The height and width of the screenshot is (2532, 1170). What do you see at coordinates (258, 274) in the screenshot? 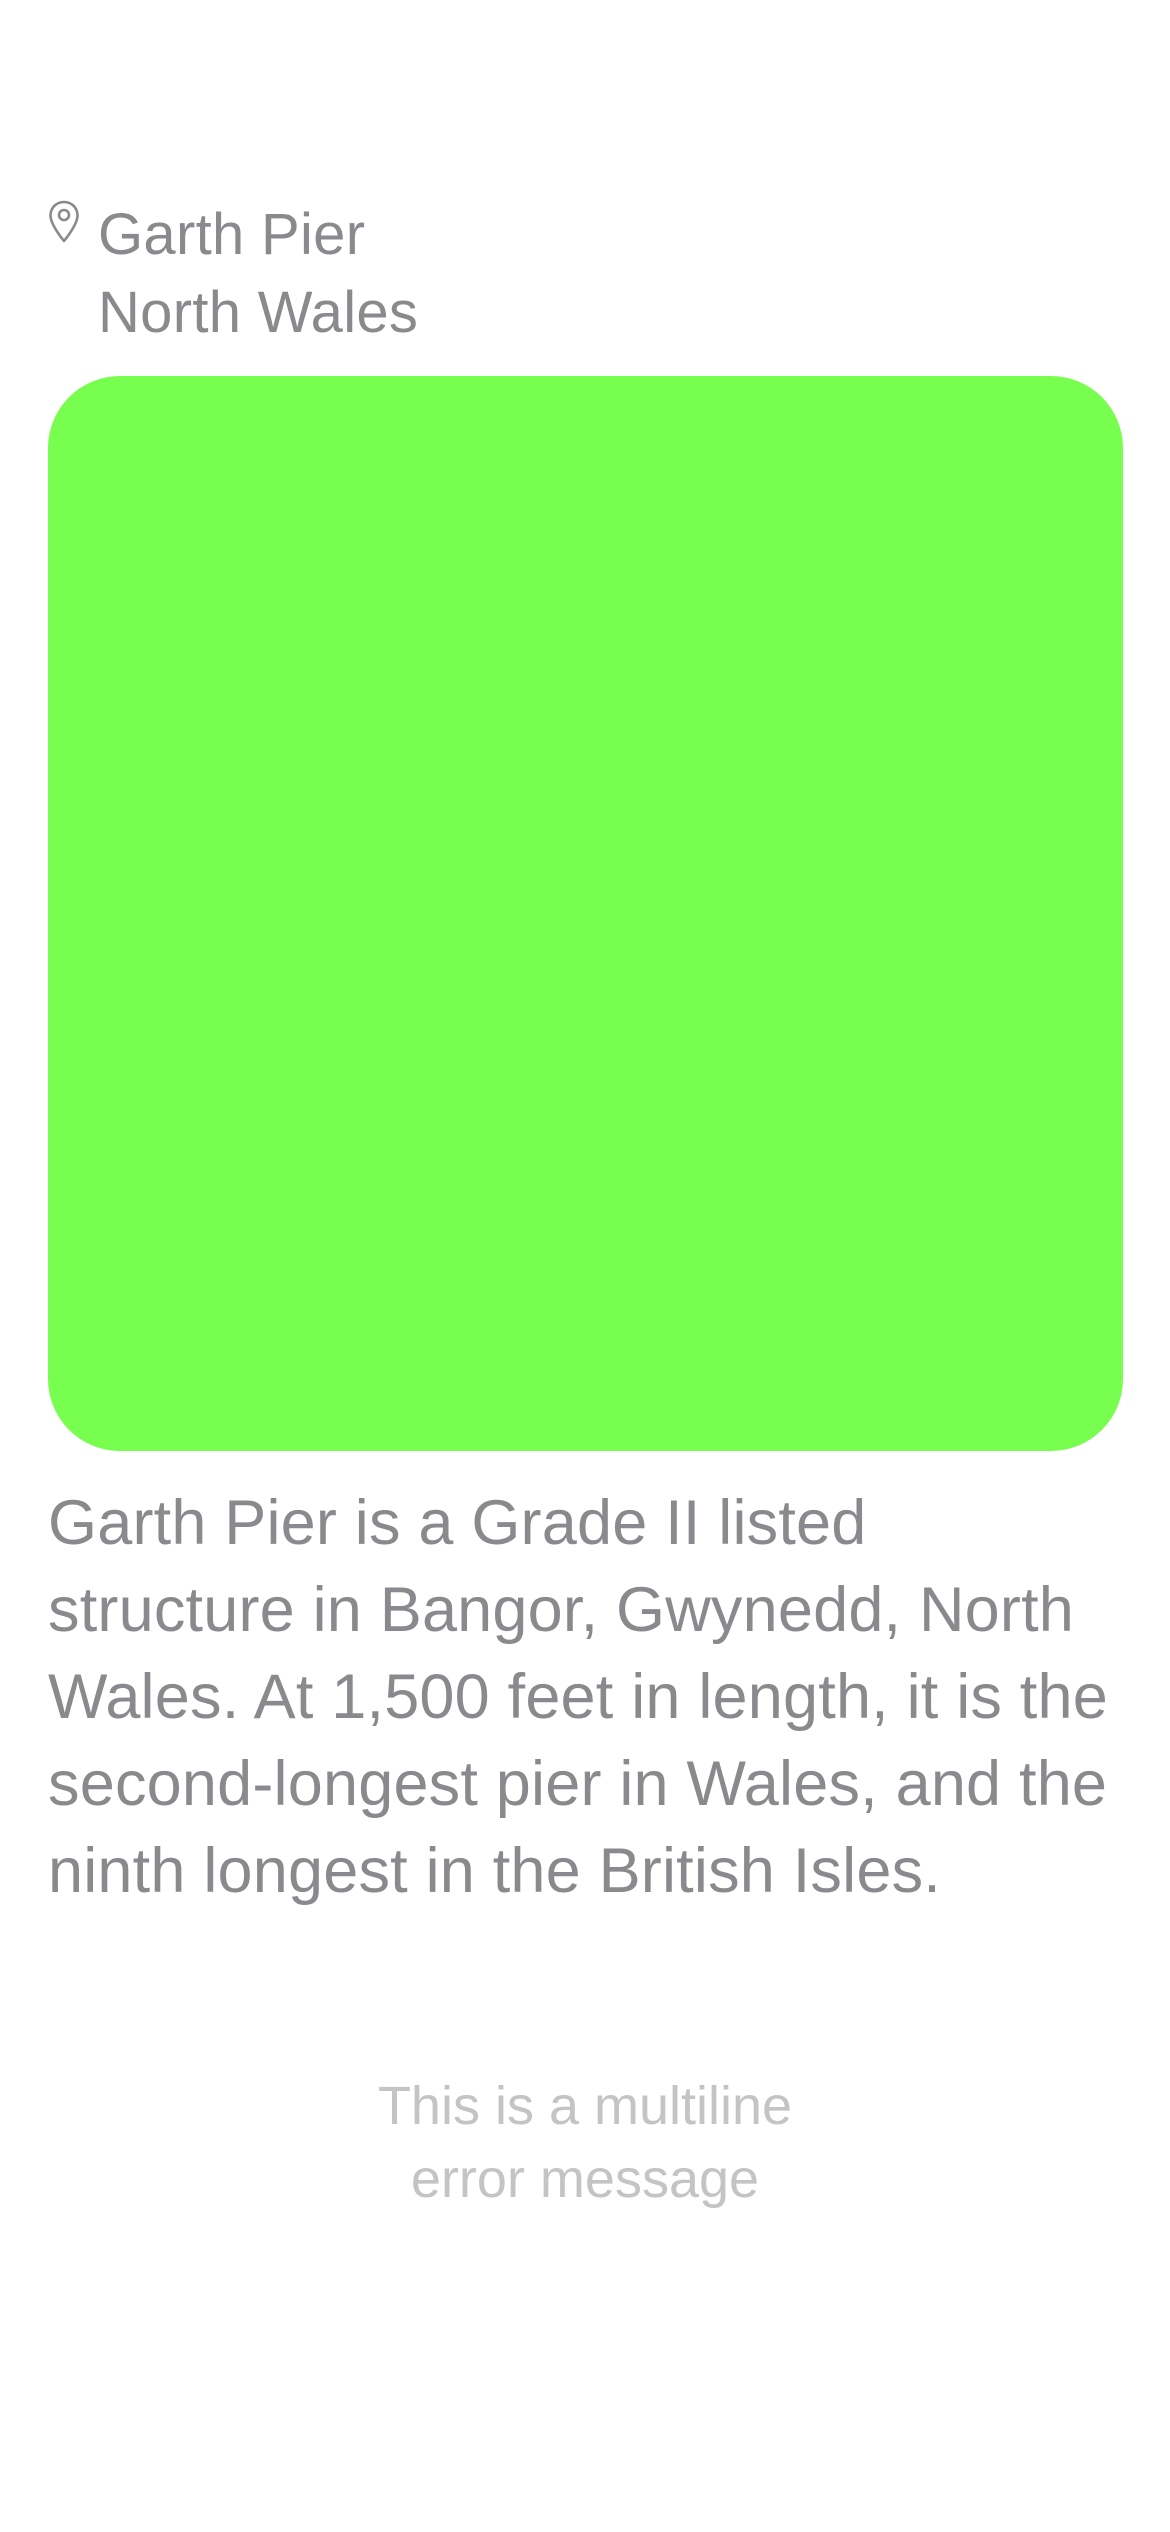
I see `location-text: Garth Pier North Wales` at bounding box center [258, 274].